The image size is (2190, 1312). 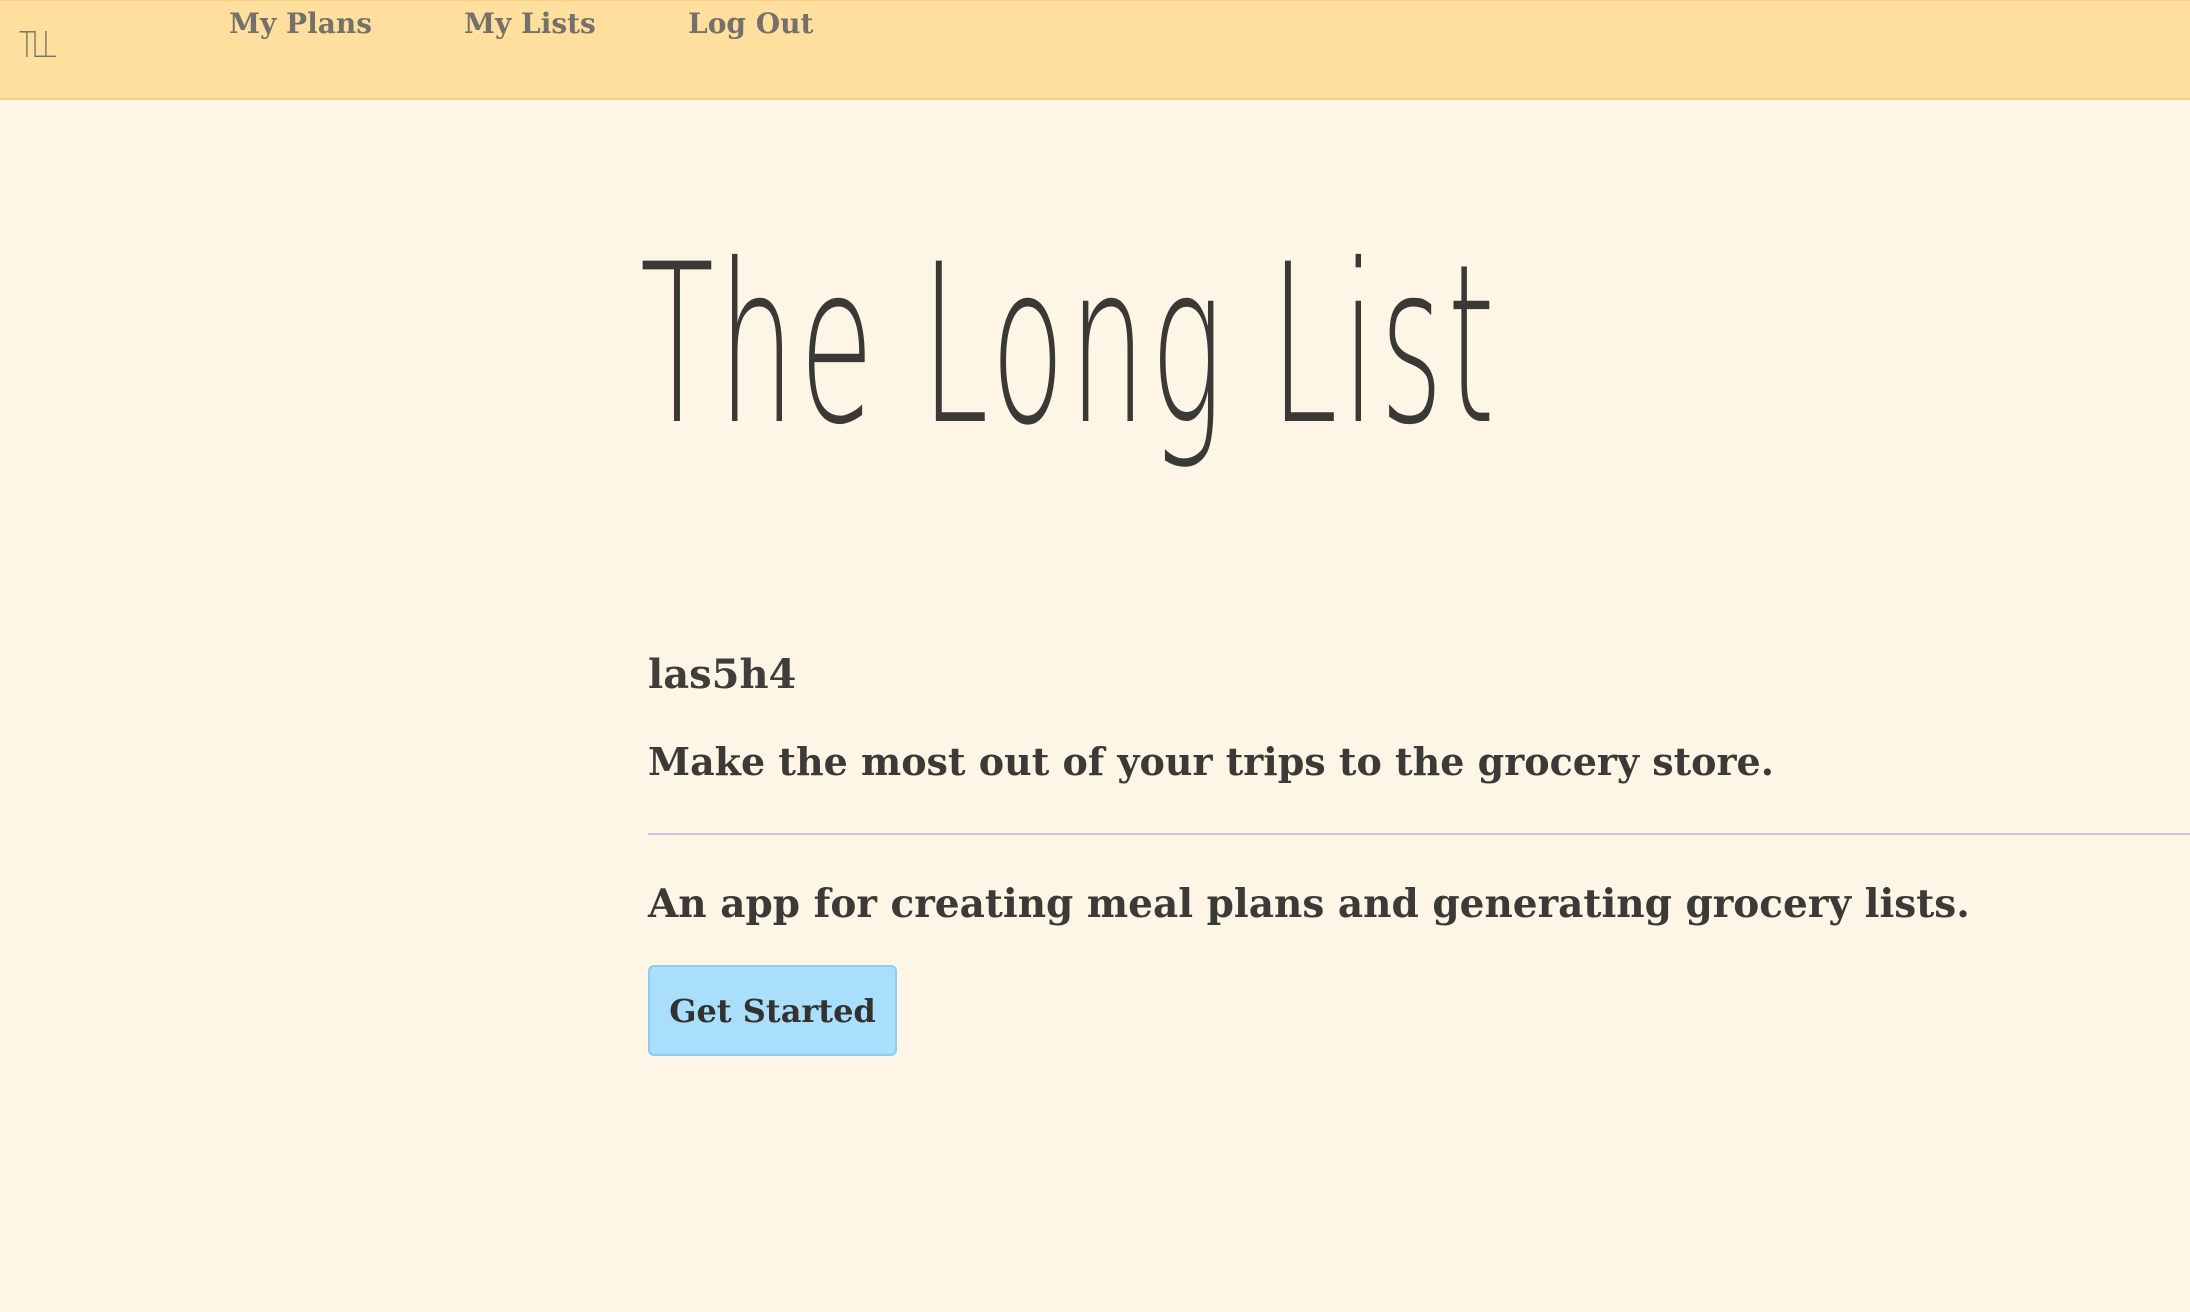 I want to click on username-label: las5h4, so click(x=722, y=674).